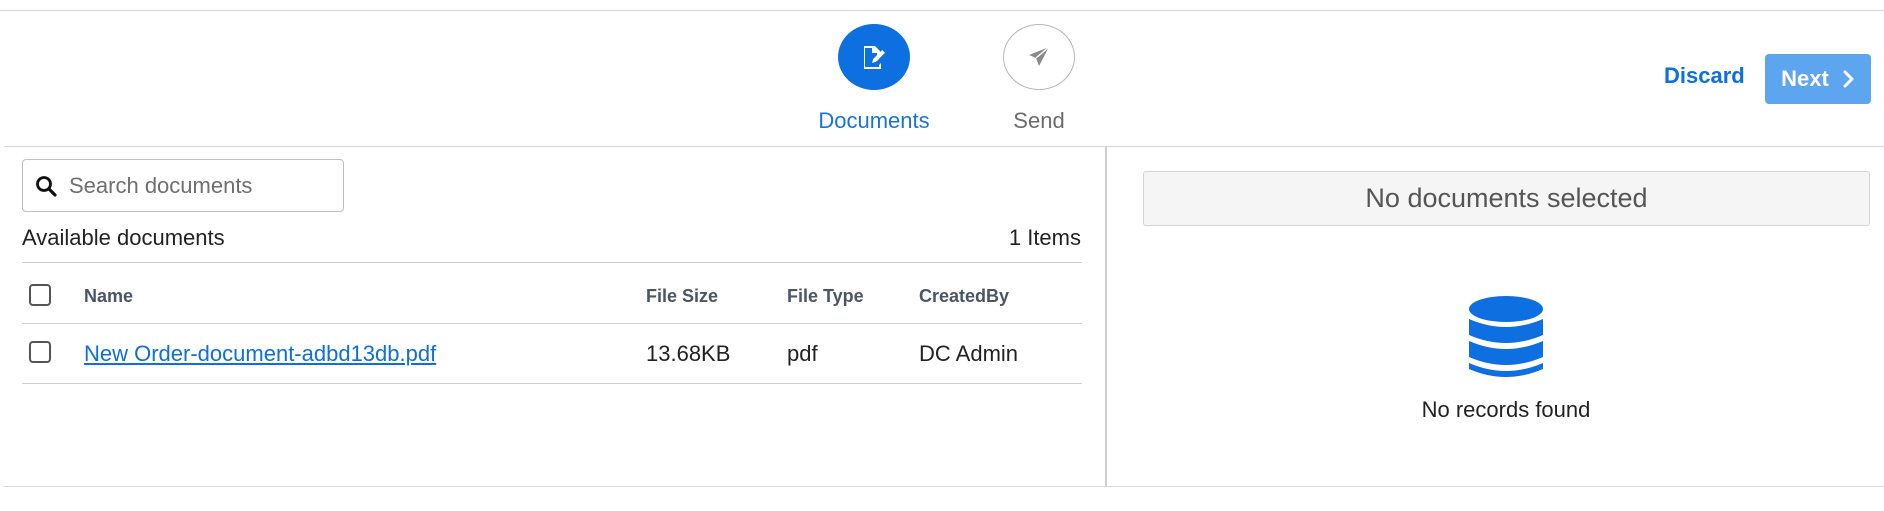 This screenshot has width=1884, height=511. What do you see at coordinates (964, 296) in the screenshot?
I see `column-header-created-by: CreatedBy` at bounding box center [964, 296].